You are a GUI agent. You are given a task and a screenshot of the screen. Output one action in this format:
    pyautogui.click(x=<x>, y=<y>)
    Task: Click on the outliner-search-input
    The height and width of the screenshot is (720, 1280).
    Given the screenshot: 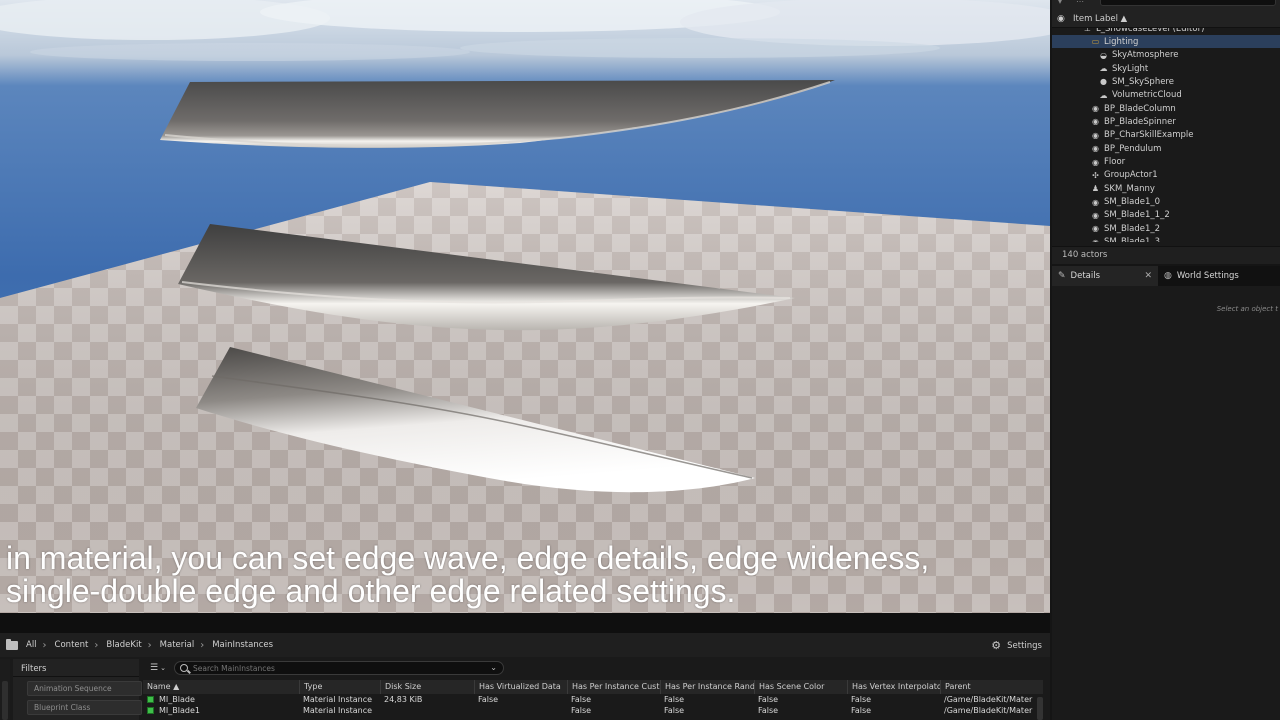 What is the action you would take?
    pyautogui.click(x=1188, y=3)
    